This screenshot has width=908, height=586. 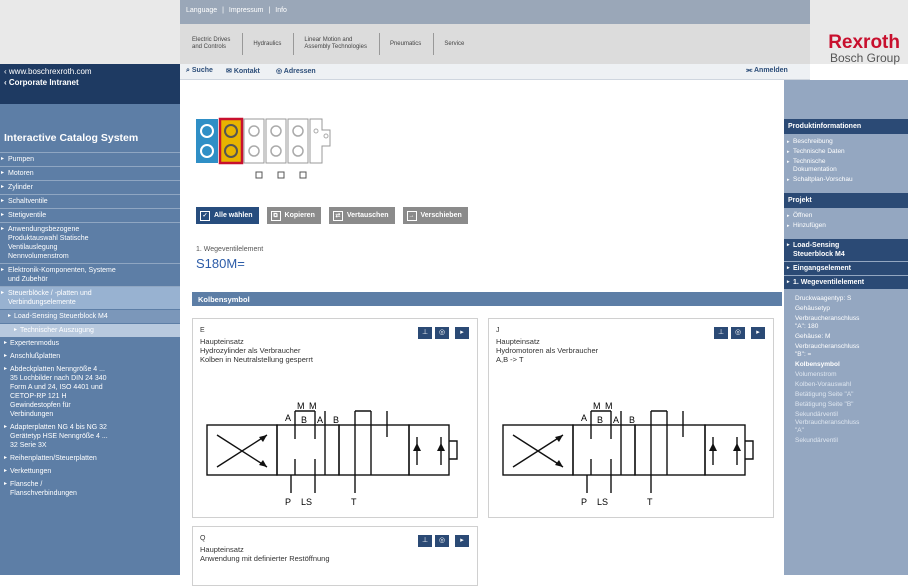 I want to click on spool-line2: Hydrozylinder als Verbraucher, so click(x=250, y=350).